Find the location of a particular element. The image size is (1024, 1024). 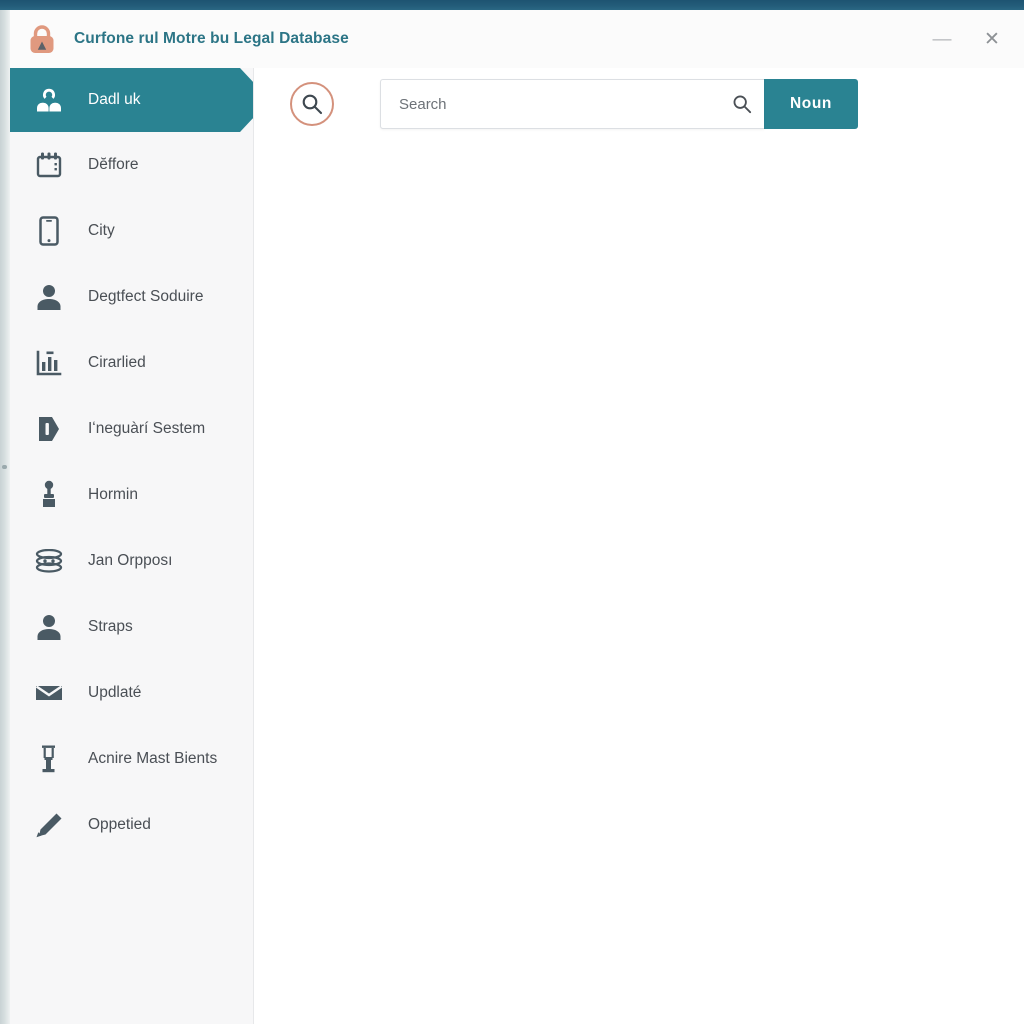

sidebar-item-straps: Straps is located at coordinates (131, 627).